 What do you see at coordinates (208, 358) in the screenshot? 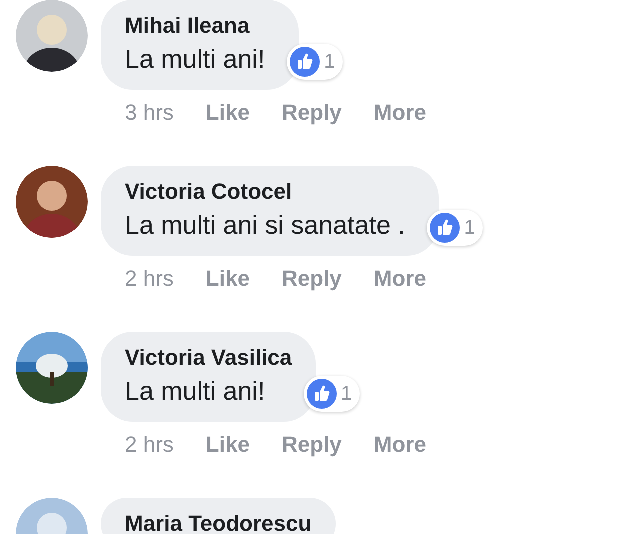
I see `author-name: Victoria Vasilica` at bounding box center [208, 358].